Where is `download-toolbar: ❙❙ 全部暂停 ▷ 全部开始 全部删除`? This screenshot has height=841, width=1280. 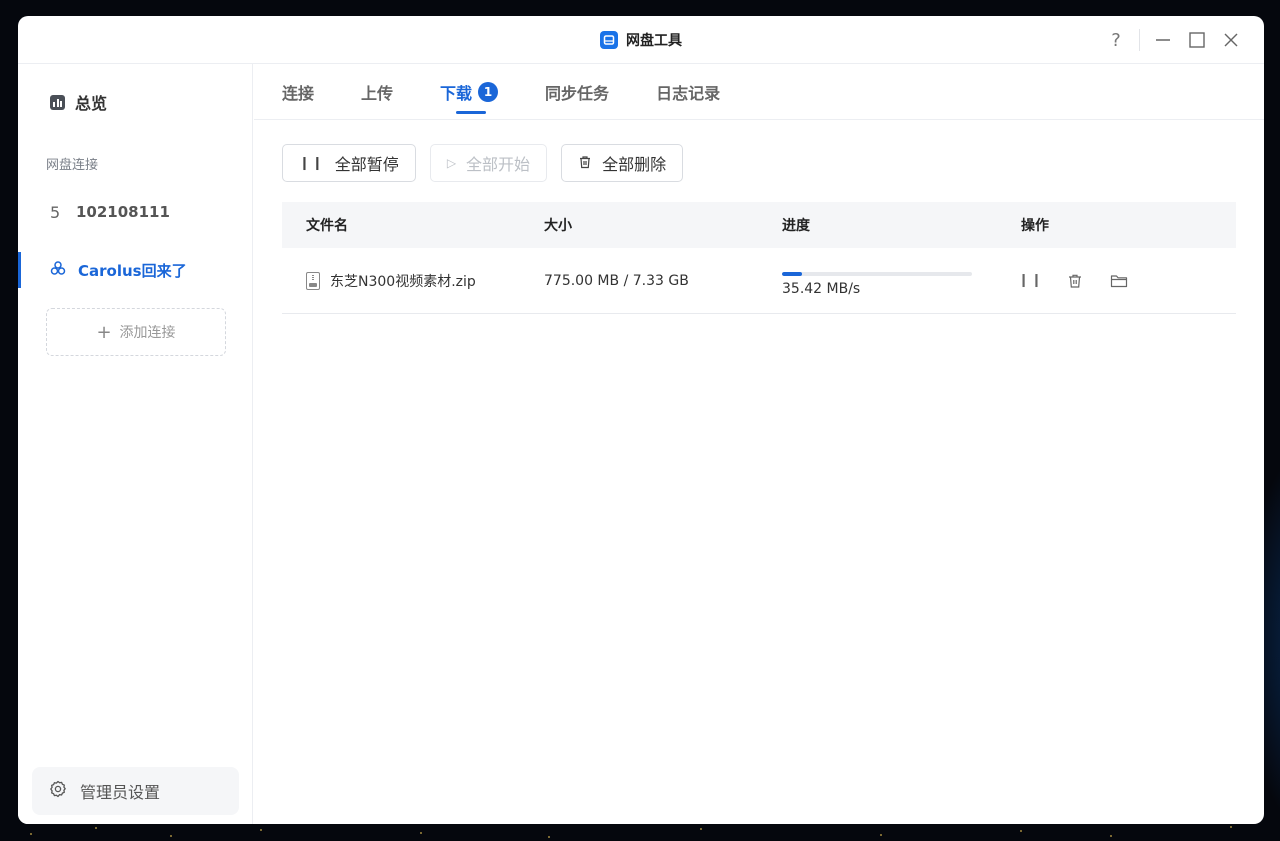 download-toolbar: ❙❙ 全部暂停 ▷ 全部开始 全部删除 is located at coordinates (483, 163).